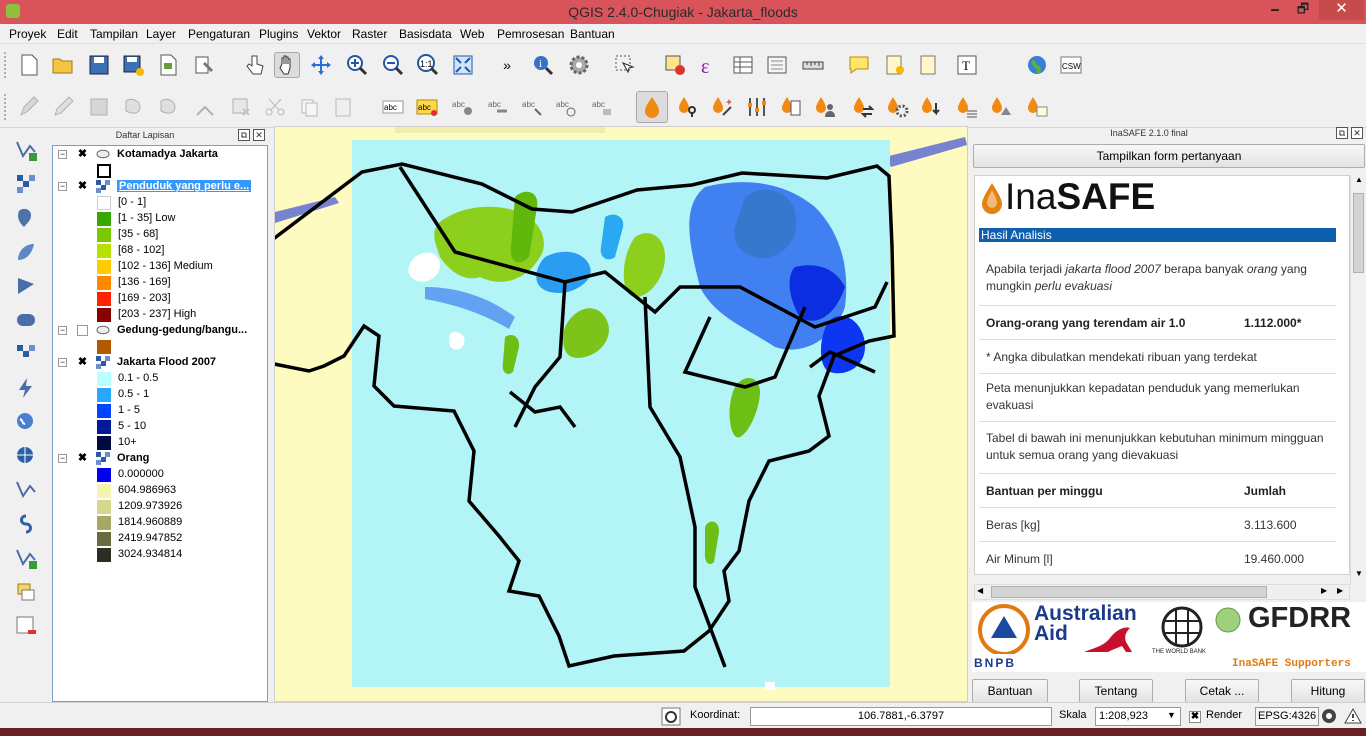 This screenshot has width=1366, height=736. Describe the element at coordinates (26, 626) in the screenshot. I see `remove-layer-icon` at that location.